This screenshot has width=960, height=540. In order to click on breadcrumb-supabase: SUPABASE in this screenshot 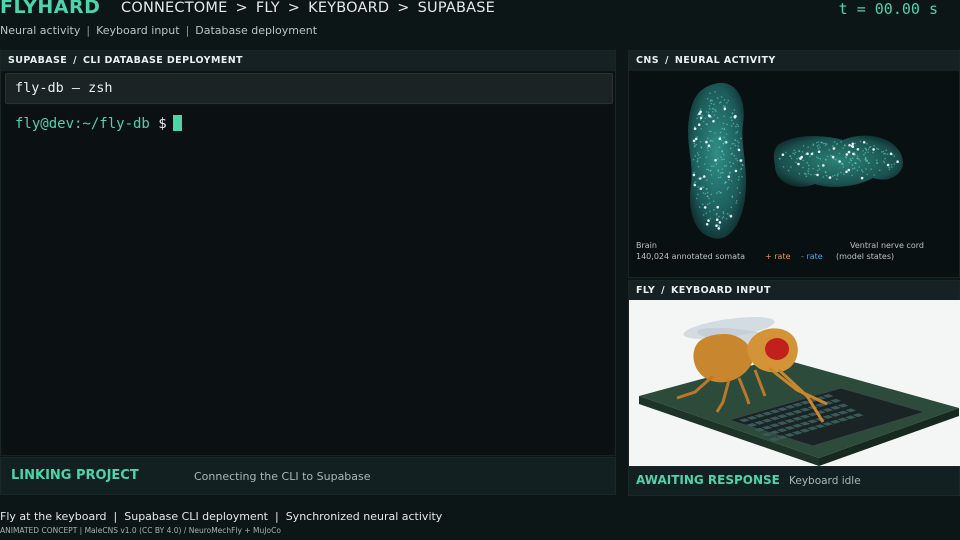, I will do `click(456, 8)`.